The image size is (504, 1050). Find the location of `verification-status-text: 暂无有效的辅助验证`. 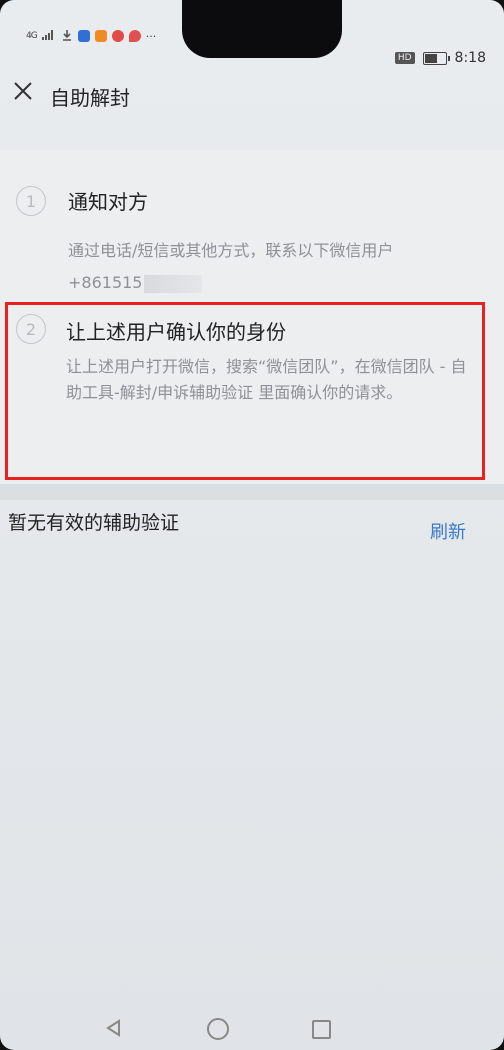

verification-status-text: 暂无有效的辅助验证 is located at coordinates (94, 523).